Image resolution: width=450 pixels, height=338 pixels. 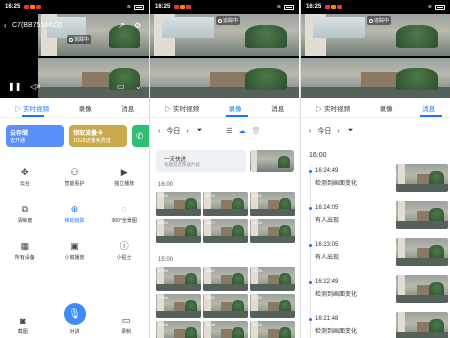 What do you see at coordinates (178, 279) in the screenshot?
I see `recording-thumbnail: 15:59` at bounding box center [178, 279].